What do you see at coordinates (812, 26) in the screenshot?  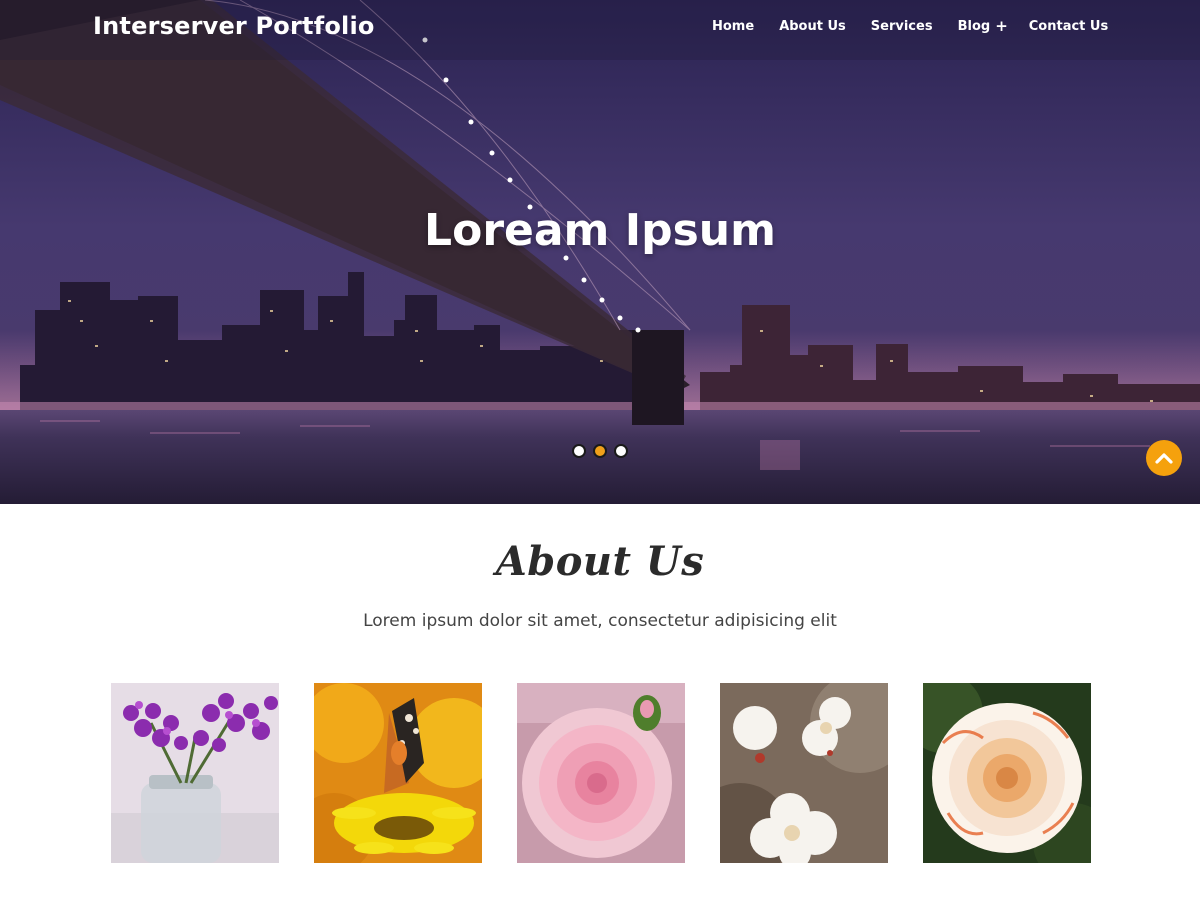 I see `nav-about-us: About Us` at bounding box center [812, 26].